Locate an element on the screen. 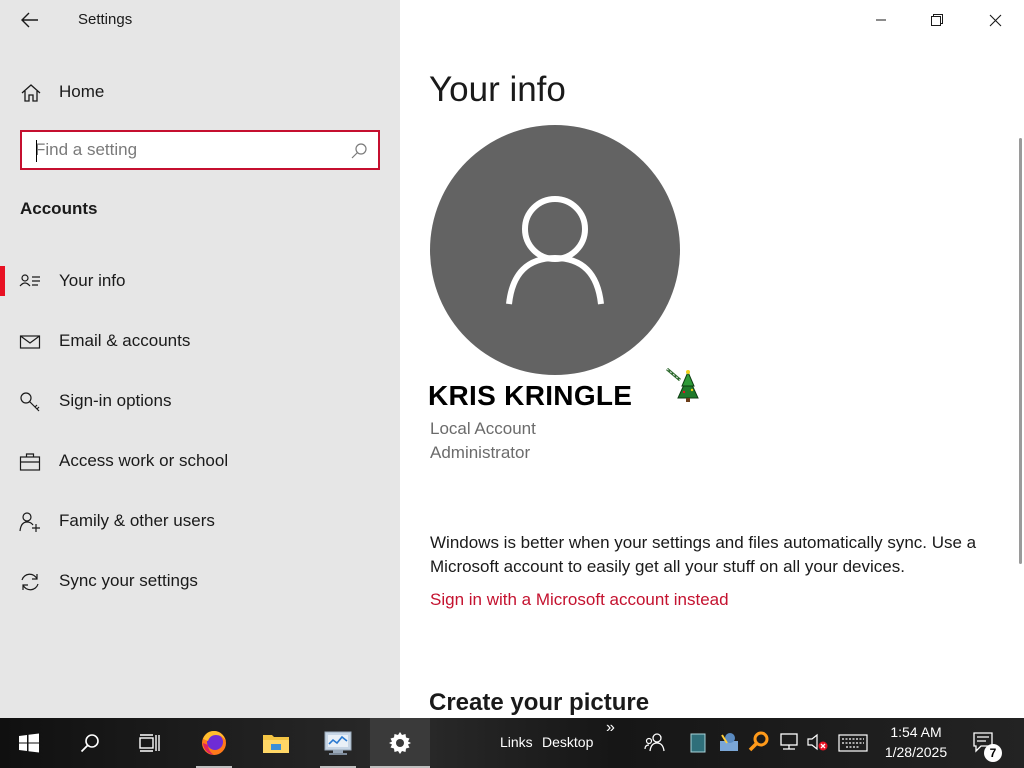  sidebar-item-label: Your info is located at coordinates (92, 280).